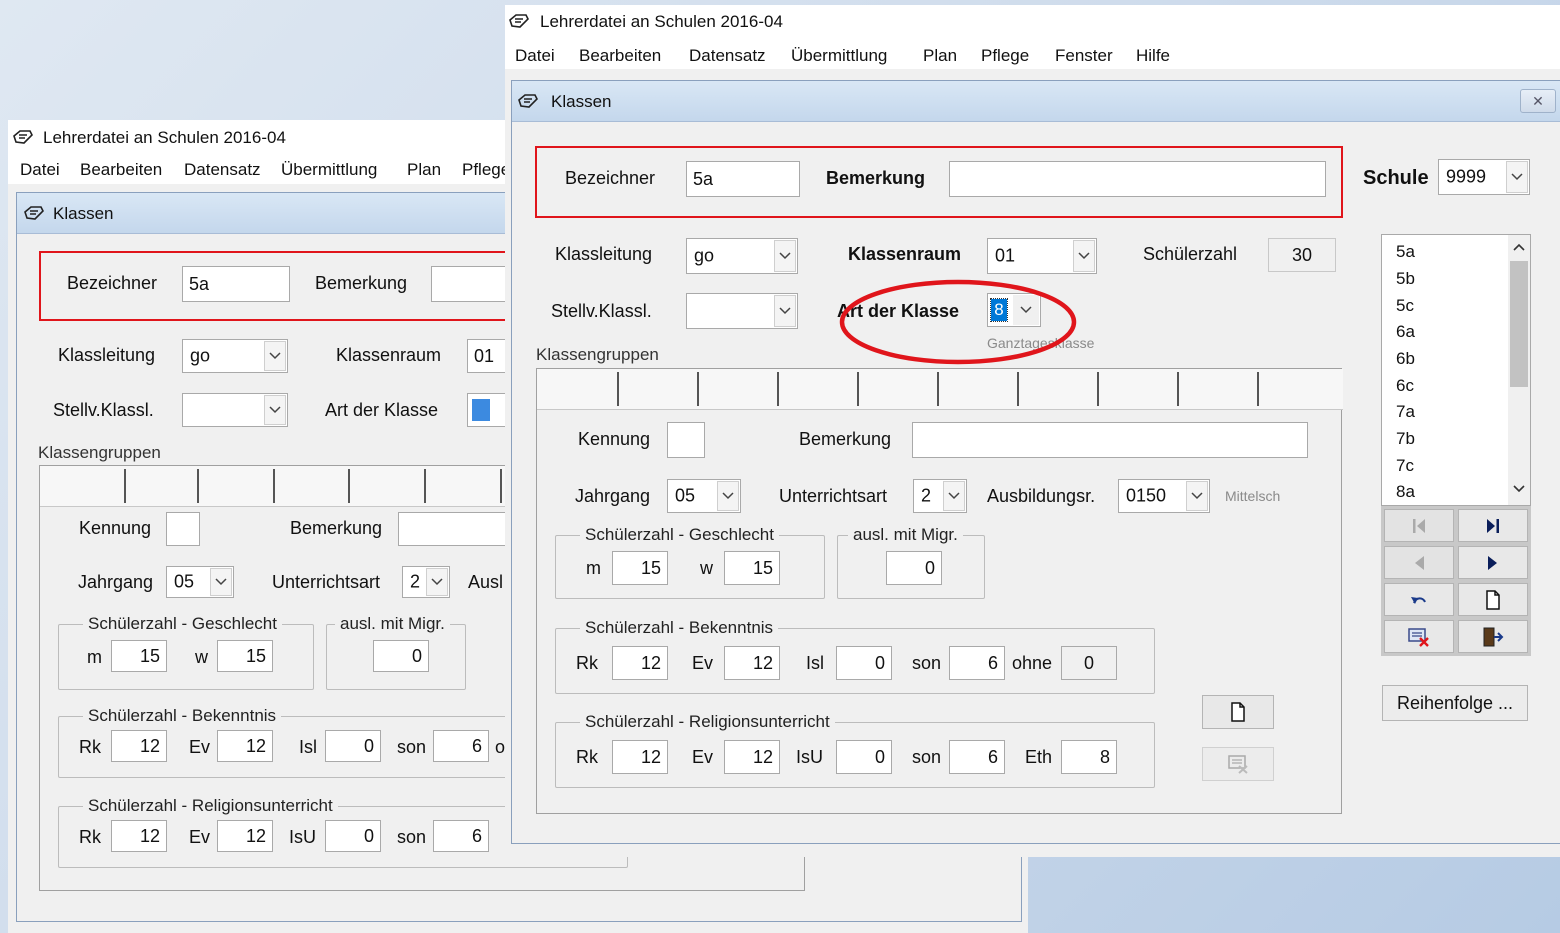  I want to click on menu-hilfe: Hilfe, so click(1153, 56).